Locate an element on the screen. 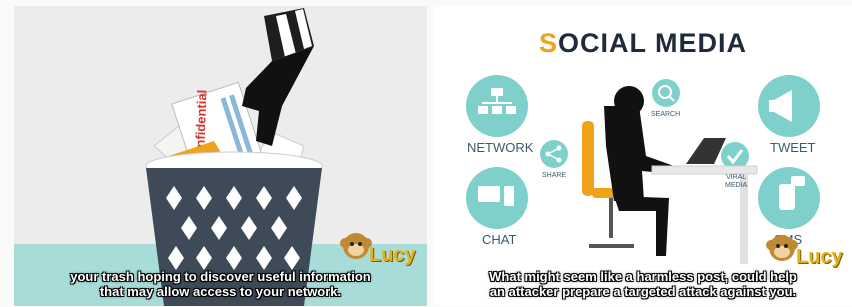 This screenshot has width=852, height=307. share-icon is located at coordinates (554, 154).